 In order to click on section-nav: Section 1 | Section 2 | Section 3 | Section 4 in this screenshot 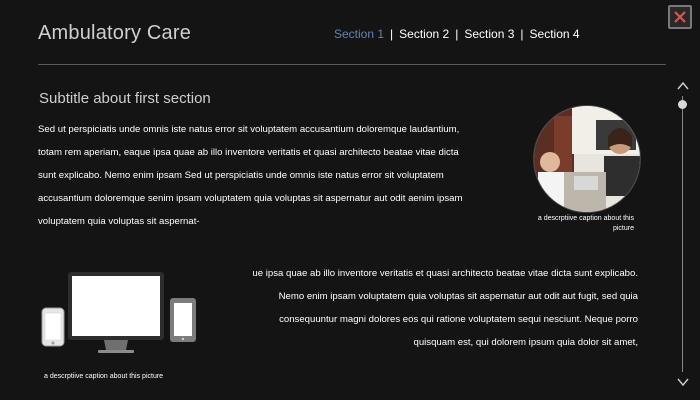, I will do `click(457, 34)`.